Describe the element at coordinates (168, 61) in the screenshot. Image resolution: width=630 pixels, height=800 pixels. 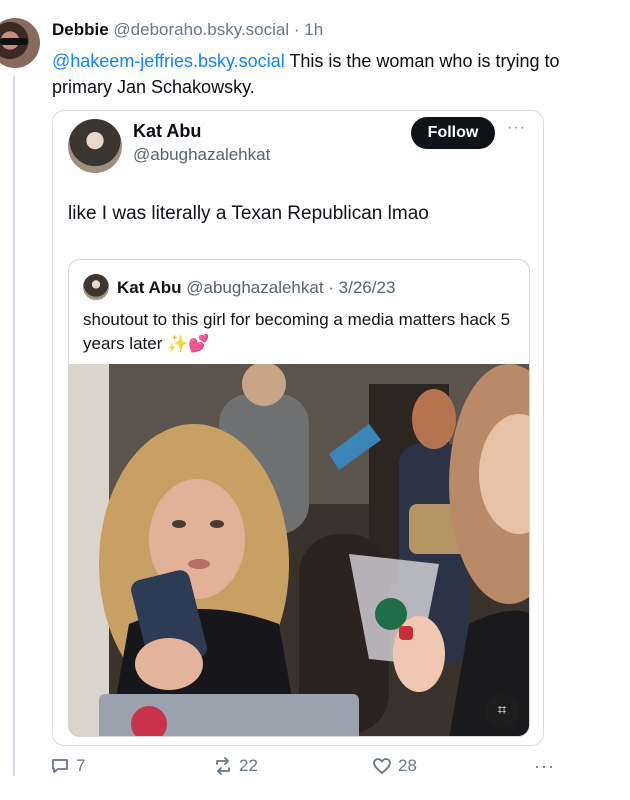
I see `mention-link: @hakeem-jeffries.bsky.social` at that location.